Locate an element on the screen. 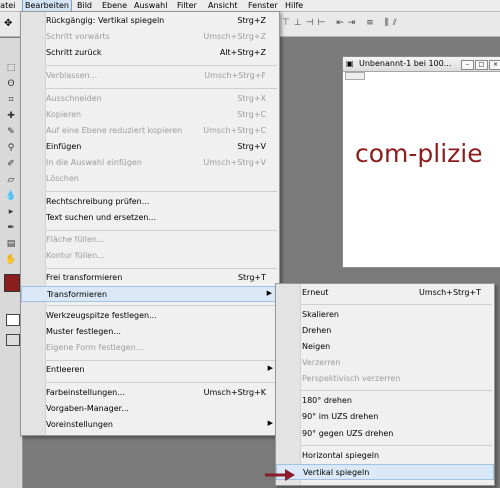  submenu-item-again: Erneut Umsch+Strg+T is located at coordinates (385, 293).